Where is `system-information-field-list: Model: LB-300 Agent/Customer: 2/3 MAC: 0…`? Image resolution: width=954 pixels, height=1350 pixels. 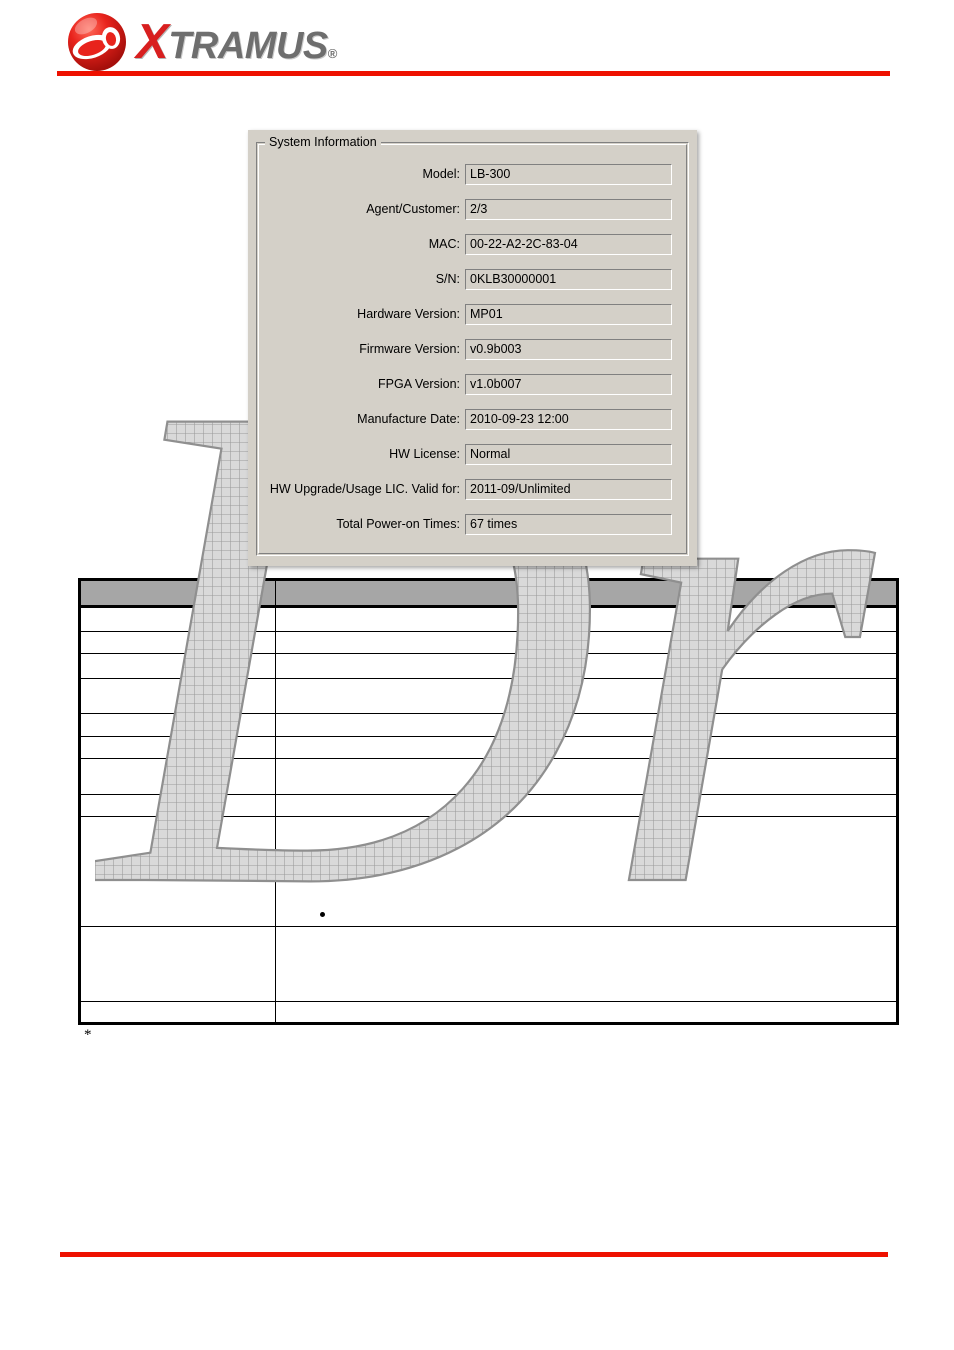
system-information-field-list: Model: LB-300 Agent/Customer: 2/3 MAC: 0… is located at coordinates (472, 355).